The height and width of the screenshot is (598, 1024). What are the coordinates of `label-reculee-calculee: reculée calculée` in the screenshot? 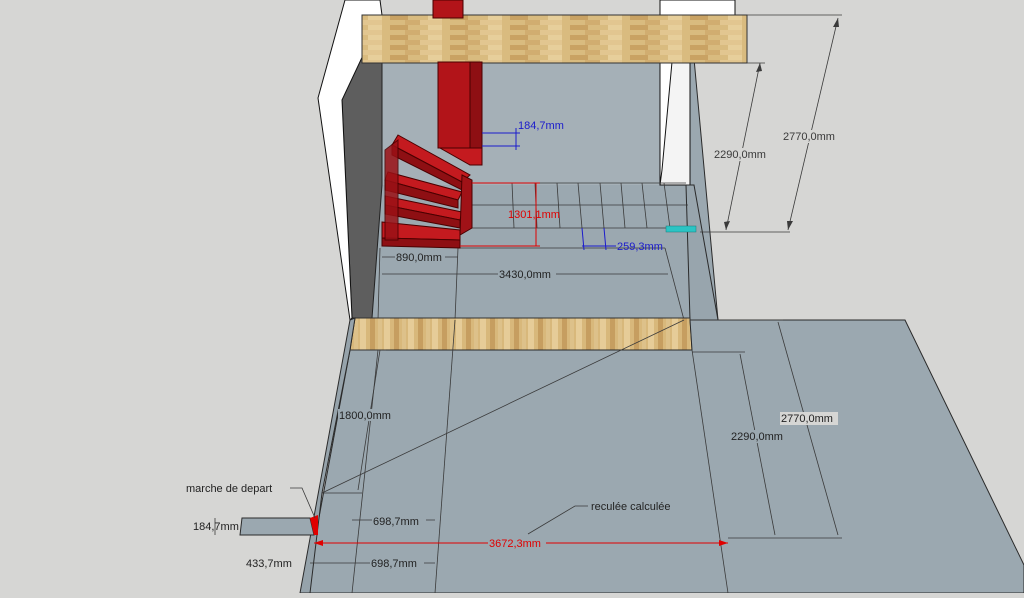 It's located at (631, 507).